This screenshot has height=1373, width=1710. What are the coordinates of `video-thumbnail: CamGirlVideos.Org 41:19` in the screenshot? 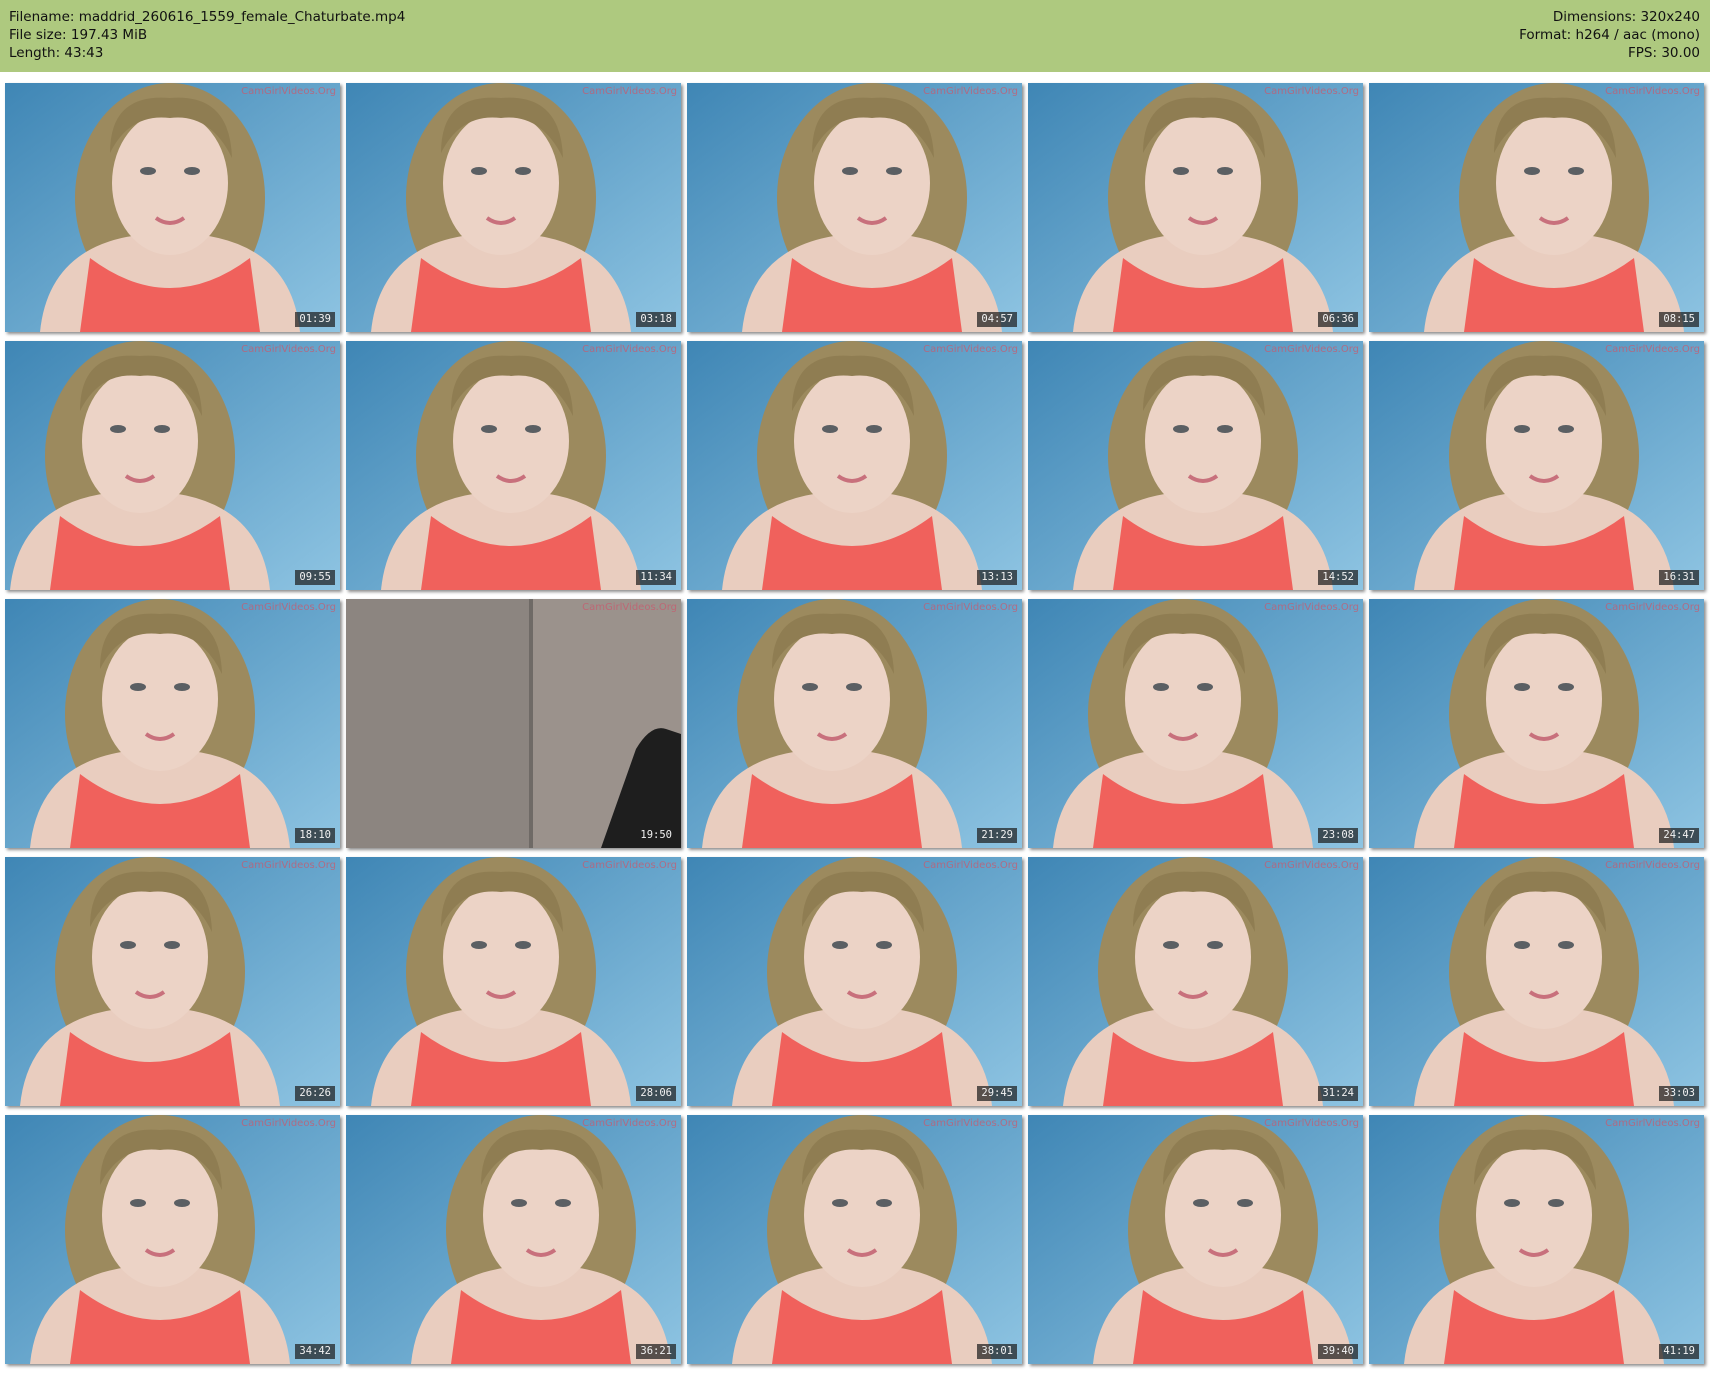 It's located at (1536, 1239).